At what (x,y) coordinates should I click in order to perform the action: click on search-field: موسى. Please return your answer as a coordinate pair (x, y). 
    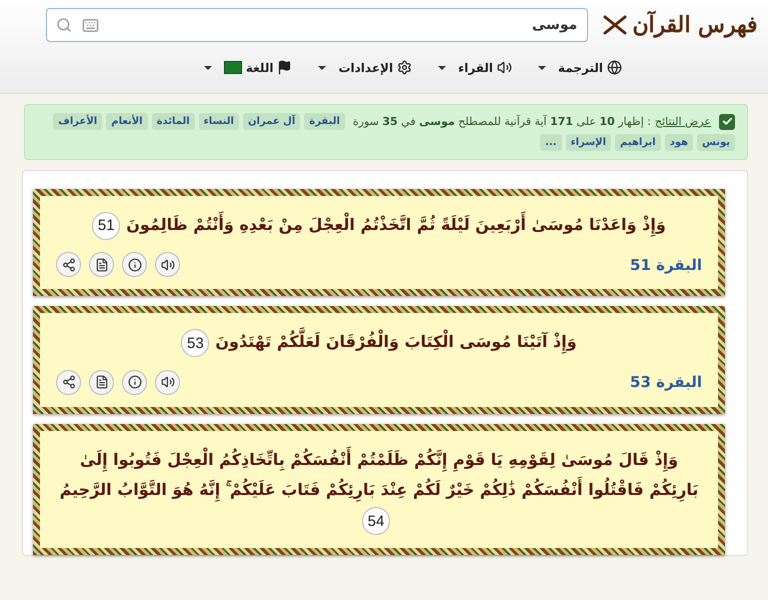
    Looking at the image, I should click on (317, 25).